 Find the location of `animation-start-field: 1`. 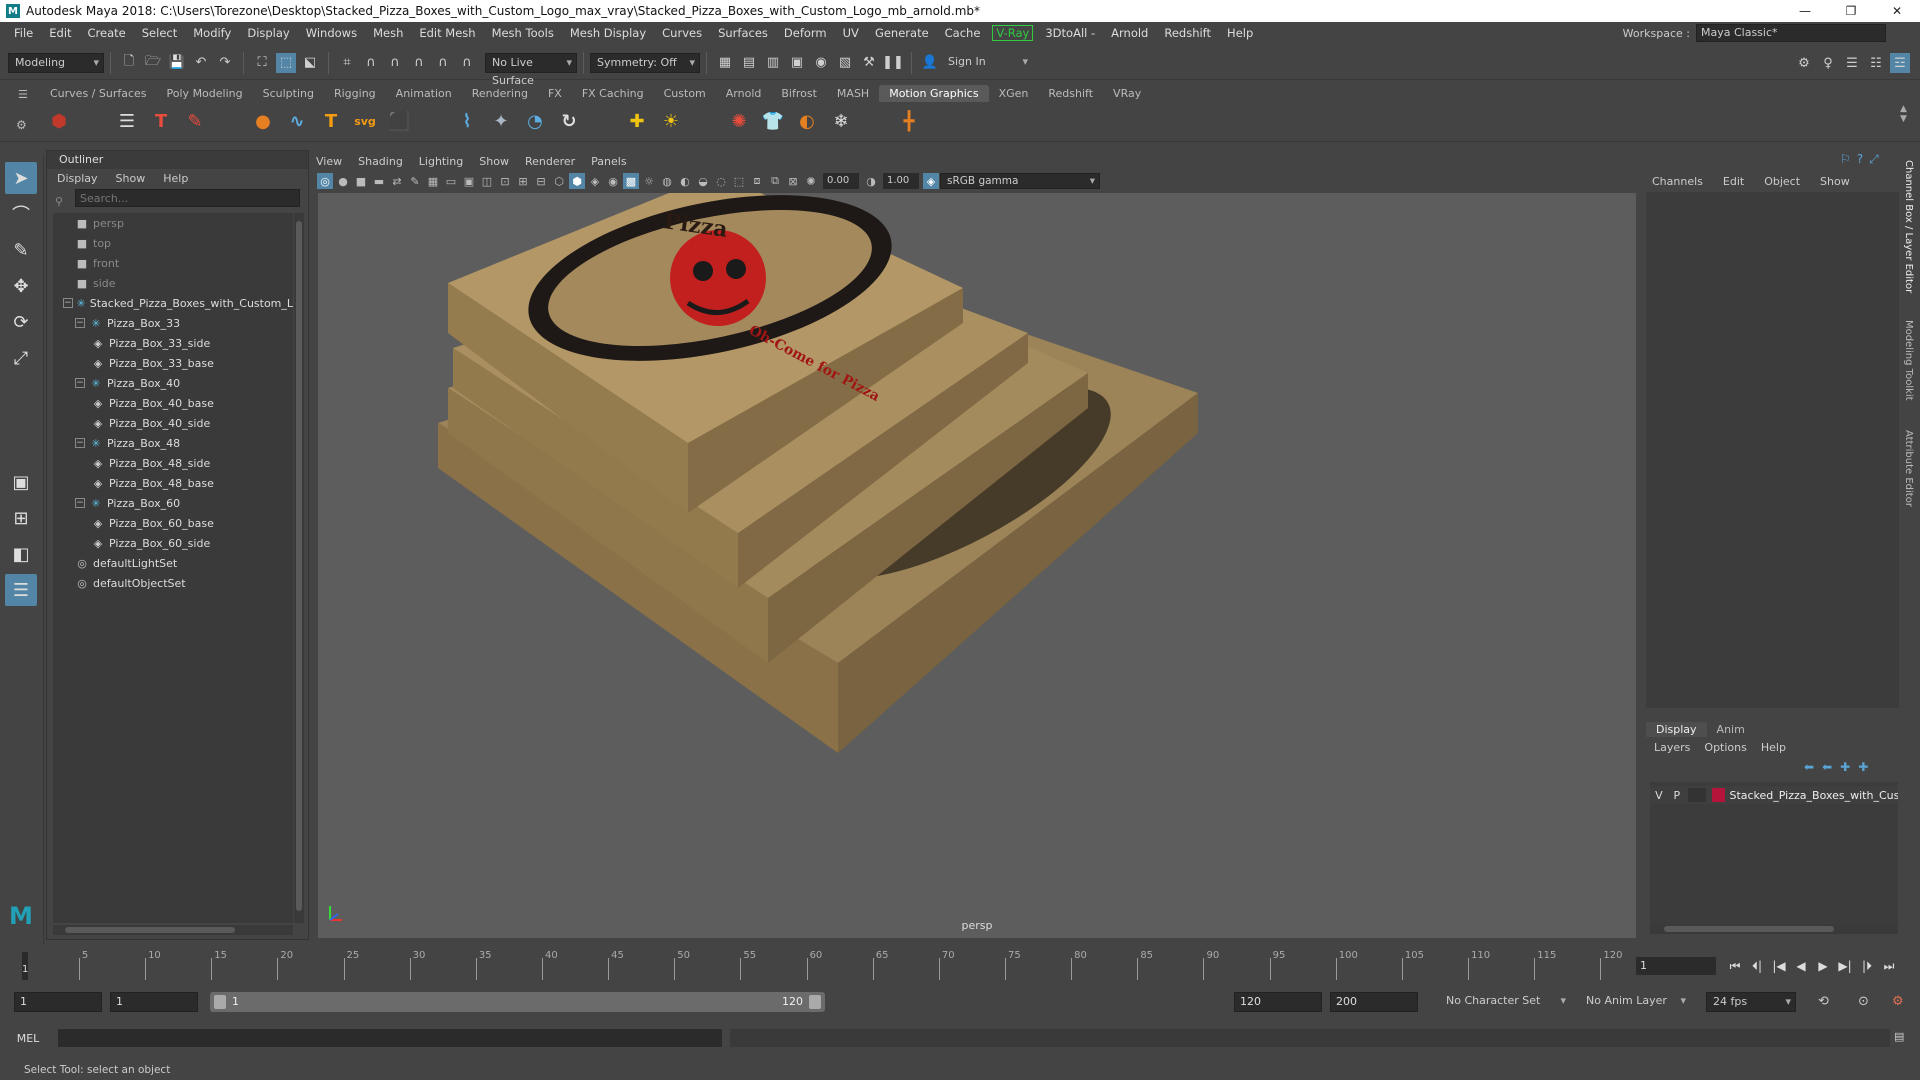

animation-start-field: 1 is located at coordinates (58, 1002).